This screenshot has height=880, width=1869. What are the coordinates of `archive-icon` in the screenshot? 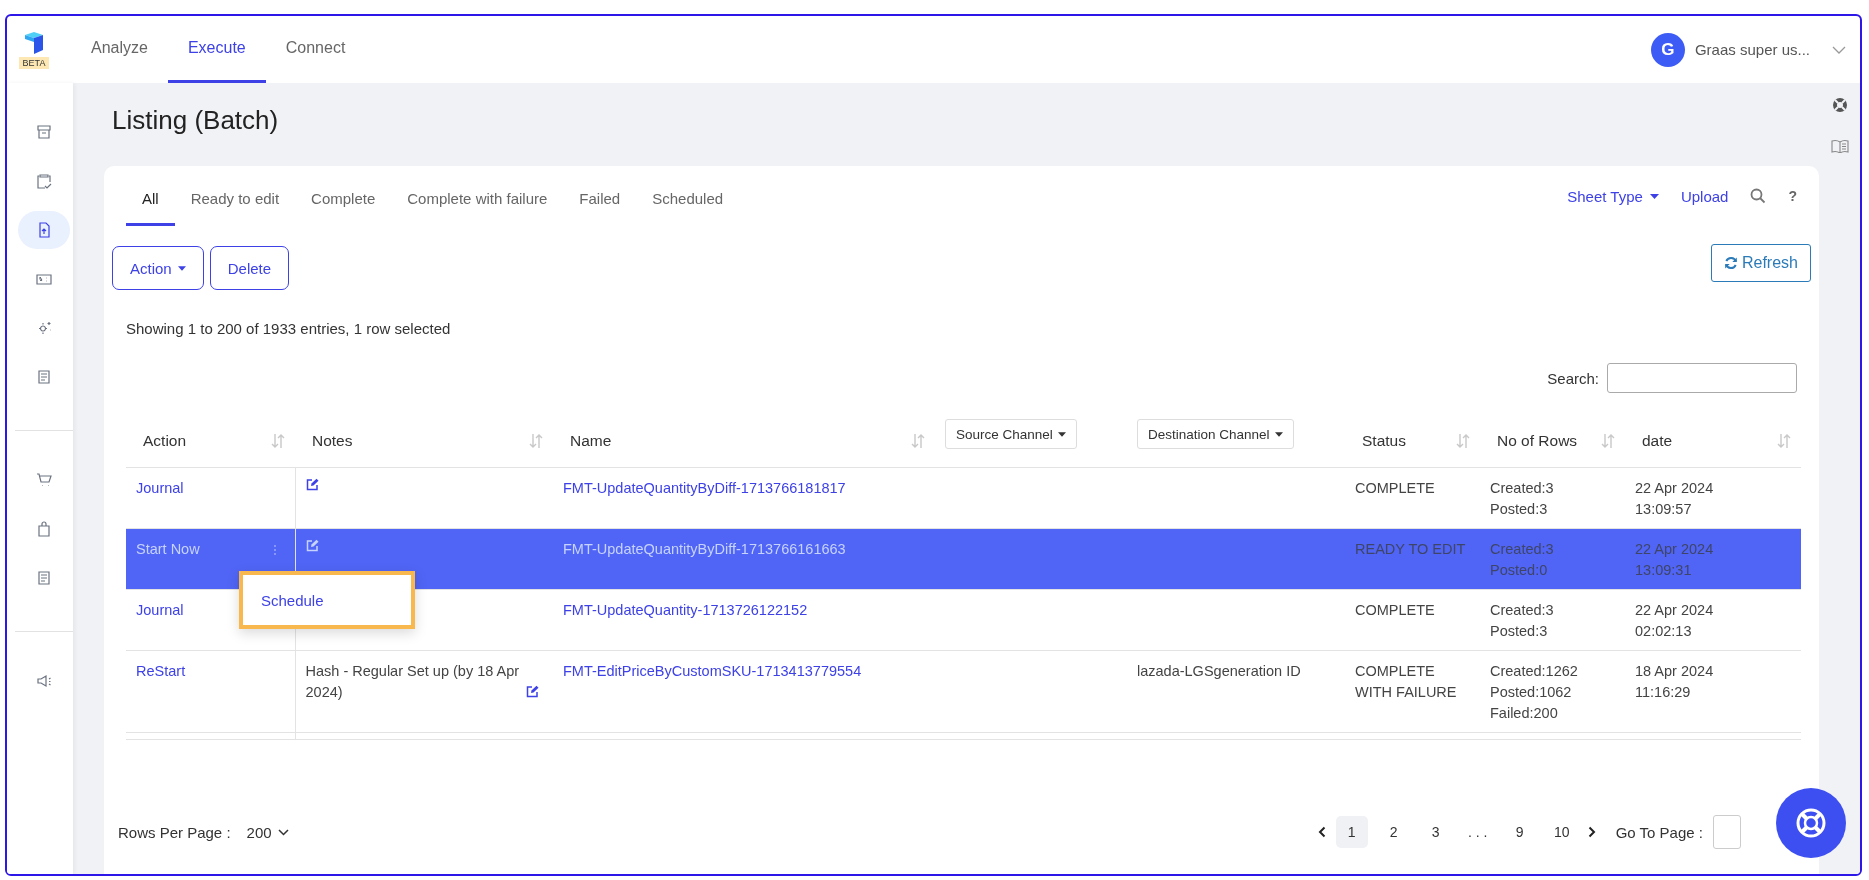 It's located at (44, 132).